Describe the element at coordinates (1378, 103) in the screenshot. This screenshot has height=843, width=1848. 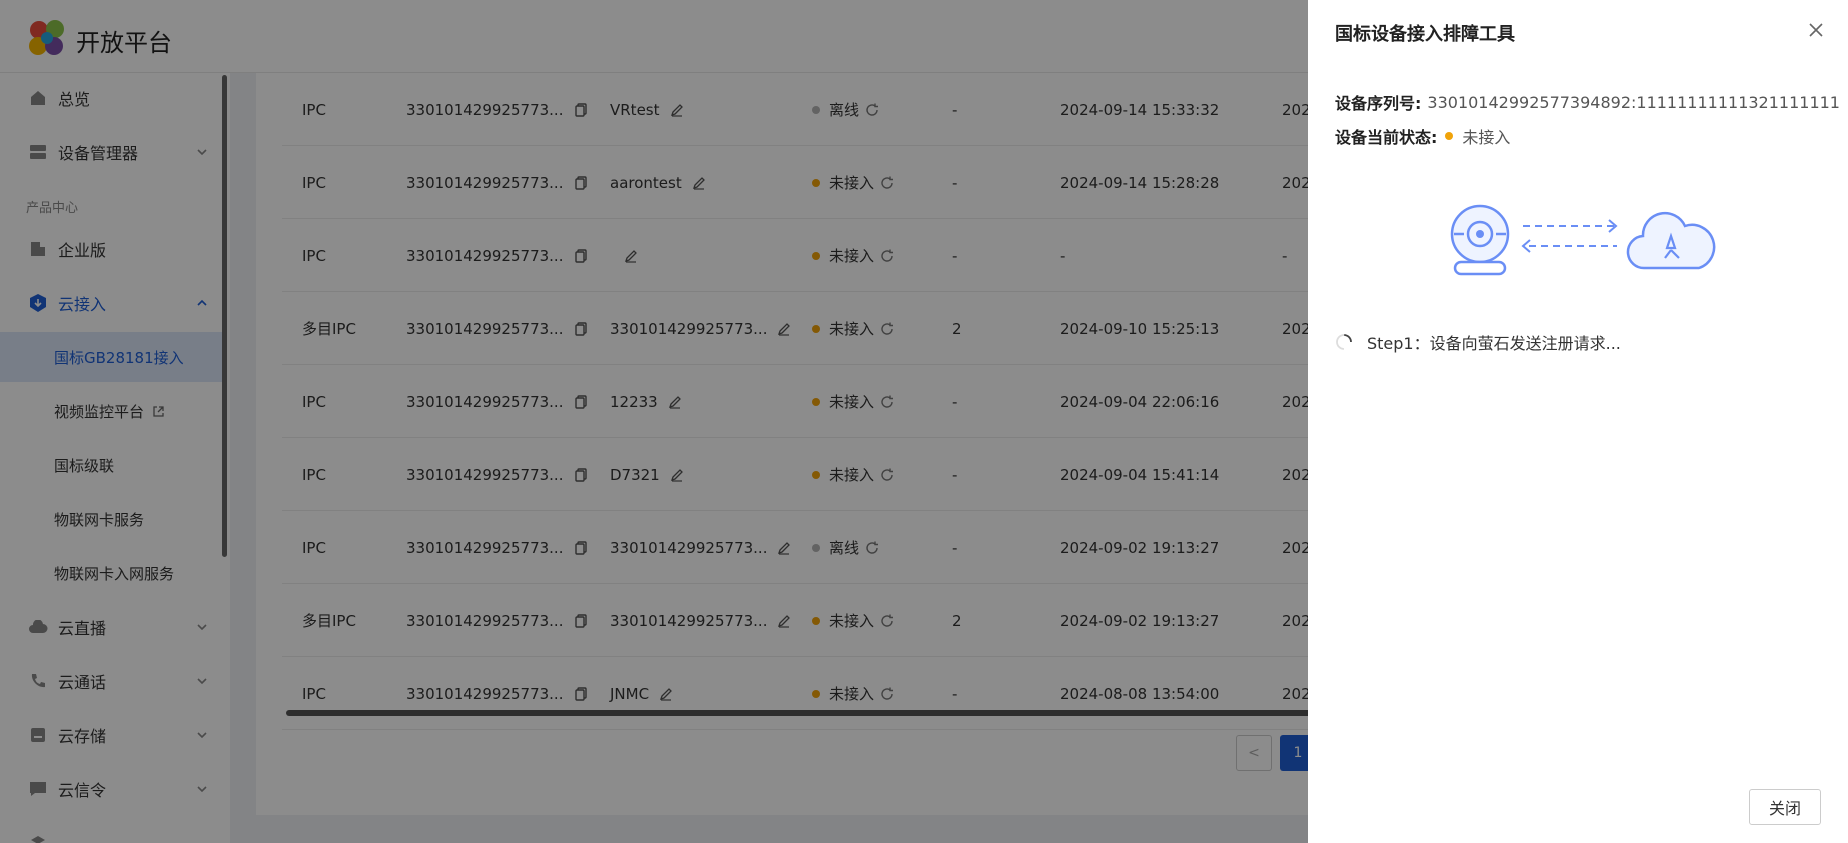
I see `serial-label: 设备序列号:` at that location.